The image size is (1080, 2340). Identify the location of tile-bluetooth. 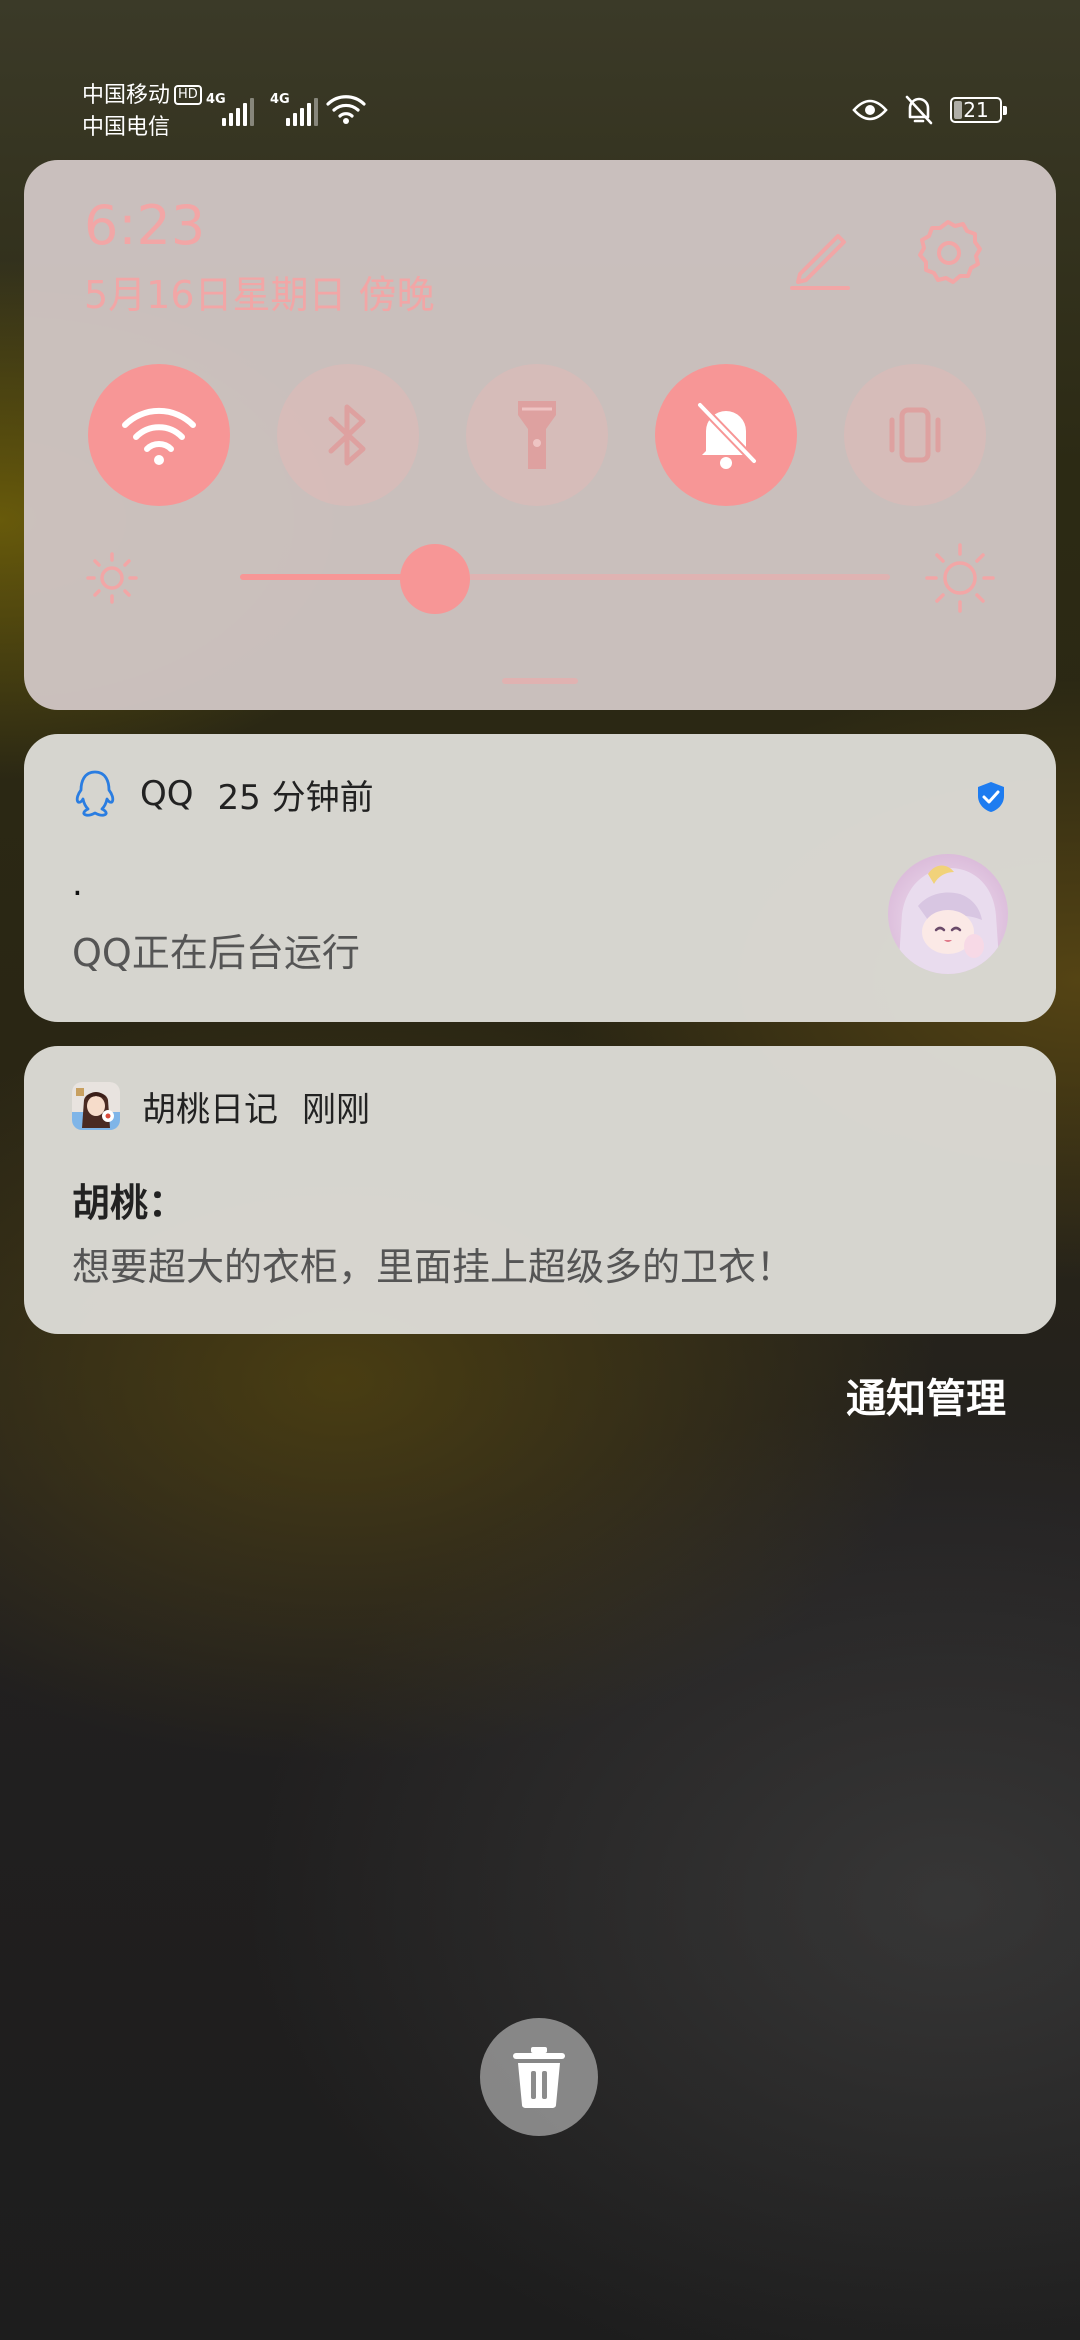
(348, 435).